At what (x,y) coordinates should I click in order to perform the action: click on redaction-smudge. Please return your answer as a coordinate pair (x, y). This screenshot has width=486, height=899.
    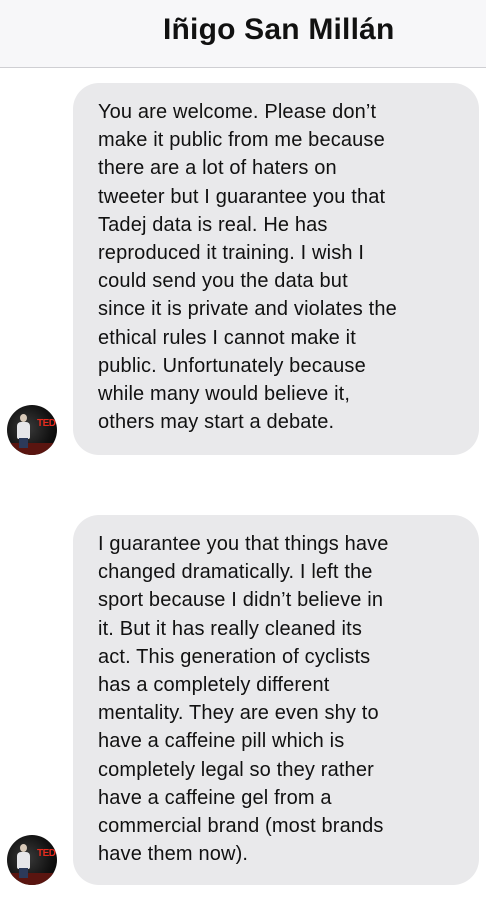
    Looking at the image, I should click on (150, 475).